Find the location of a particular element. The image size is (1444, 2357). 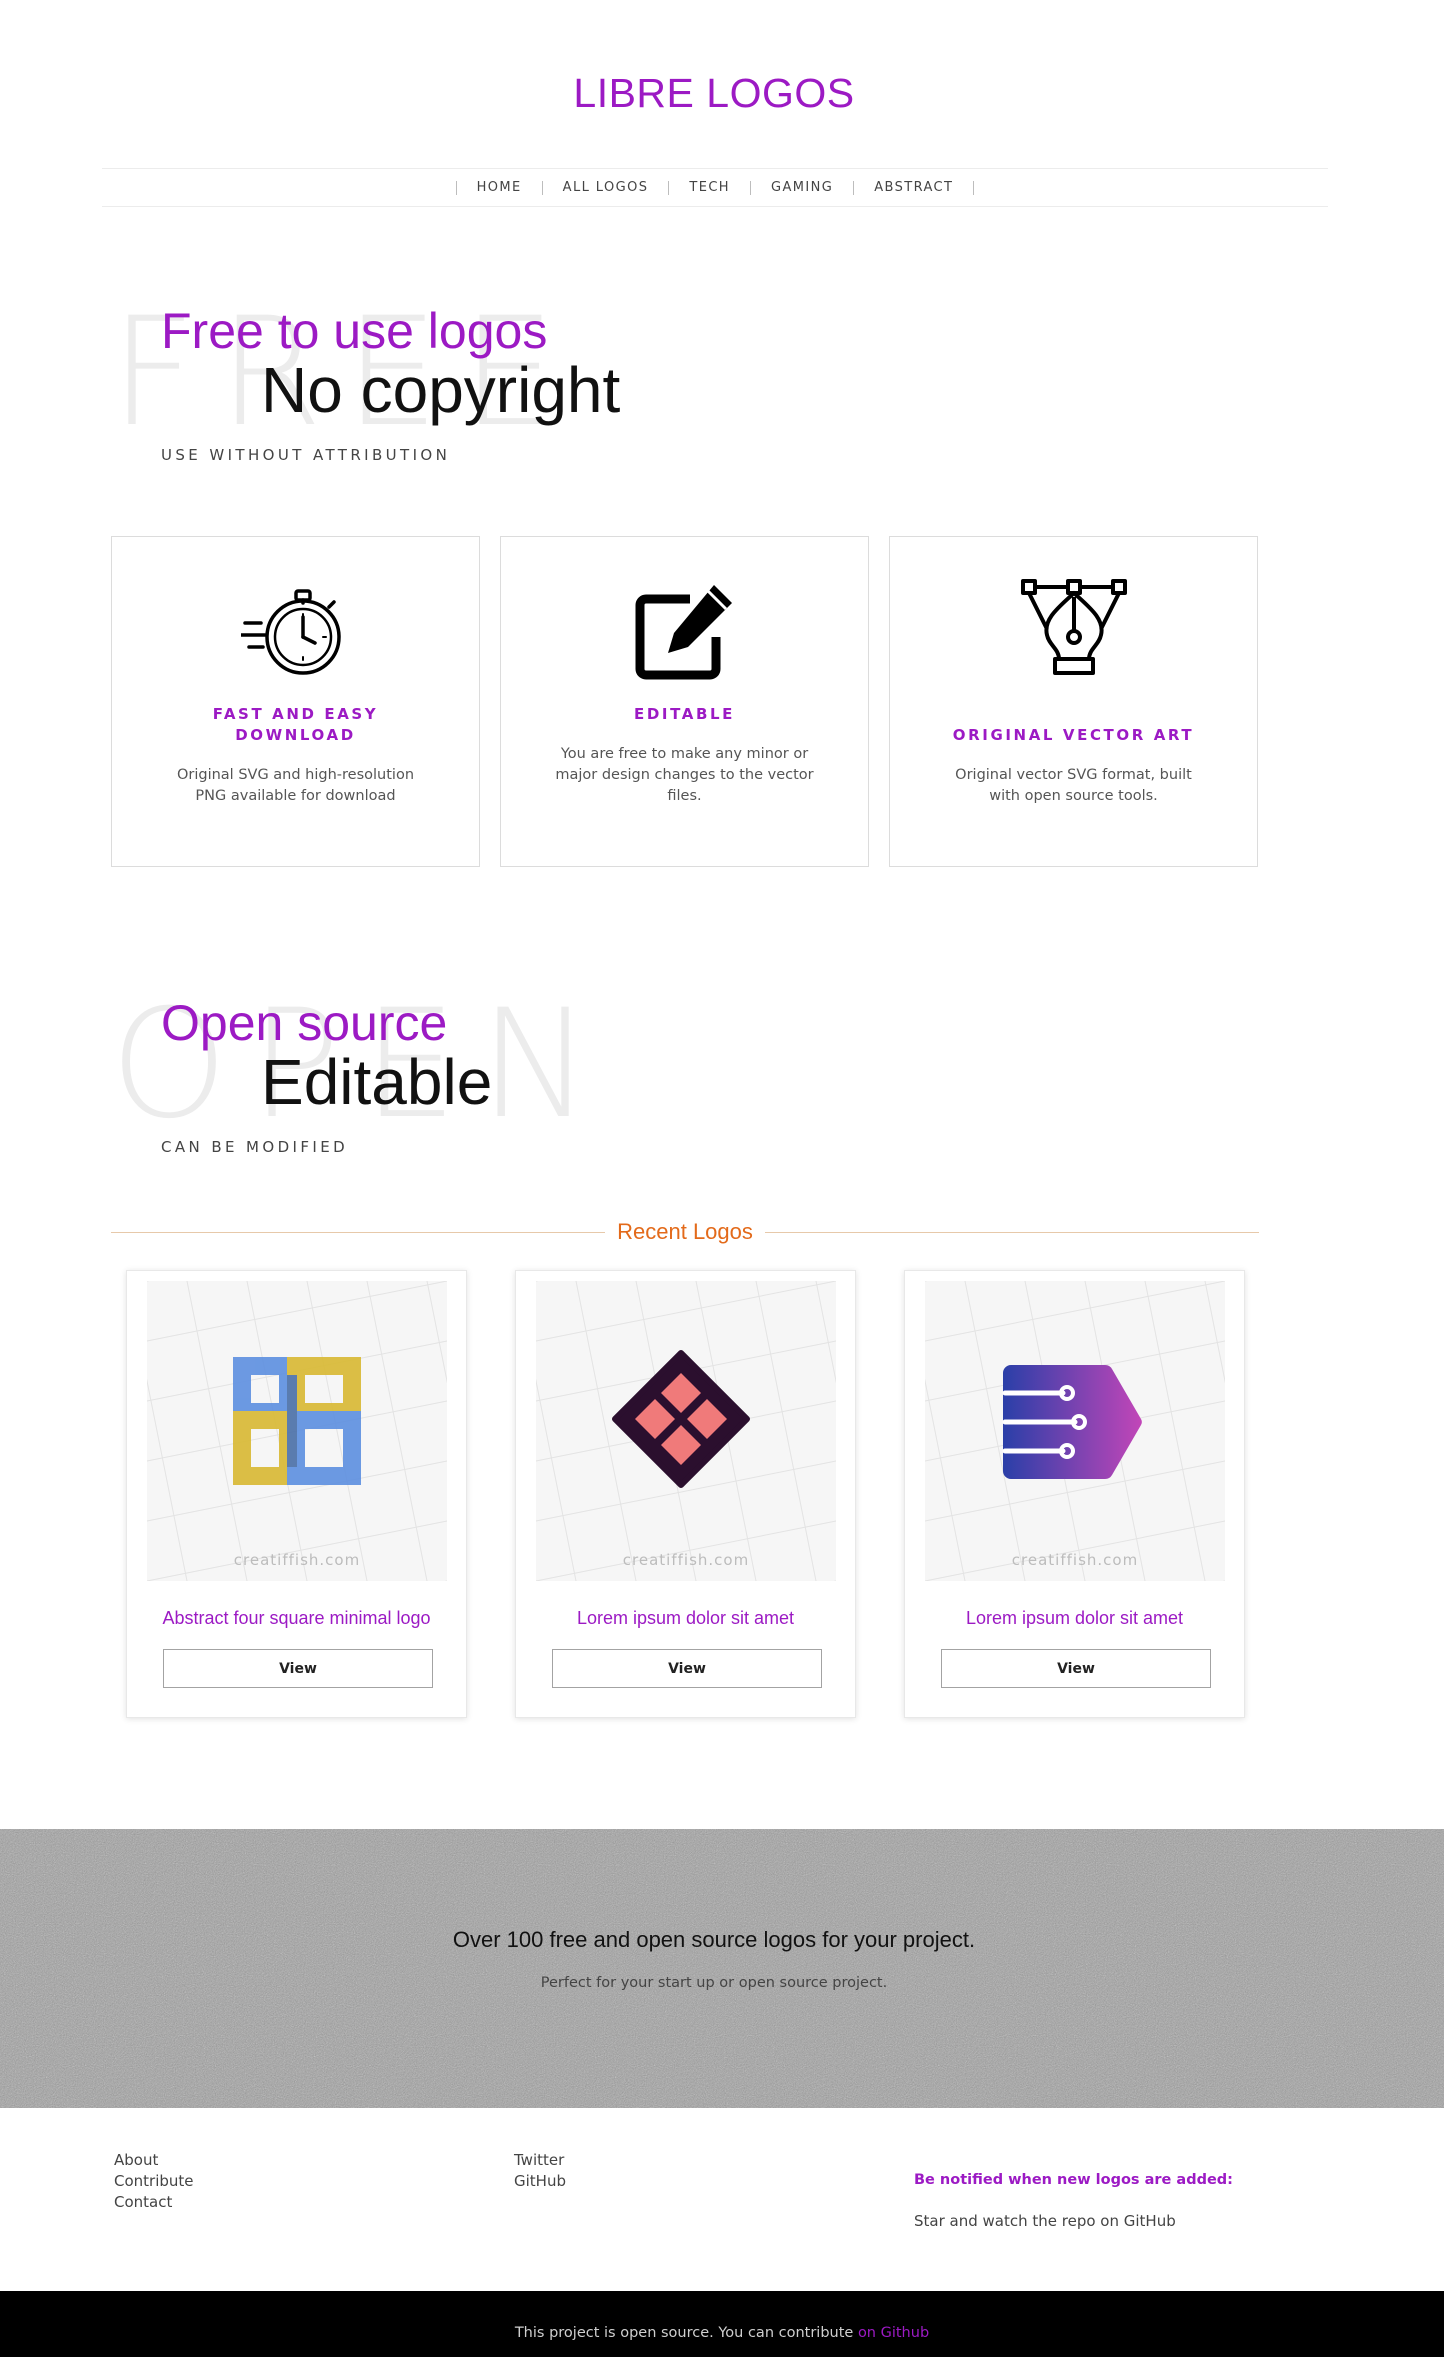

vector-pen-icon is located at coordinates (1073, 632).